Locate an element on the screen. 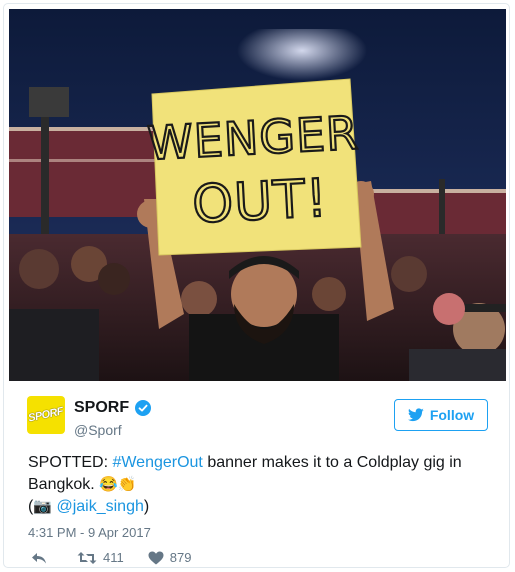 Image resolution: width=515 pixels, height=572 pixels. reply-icon is located at coordinates (39, 557).